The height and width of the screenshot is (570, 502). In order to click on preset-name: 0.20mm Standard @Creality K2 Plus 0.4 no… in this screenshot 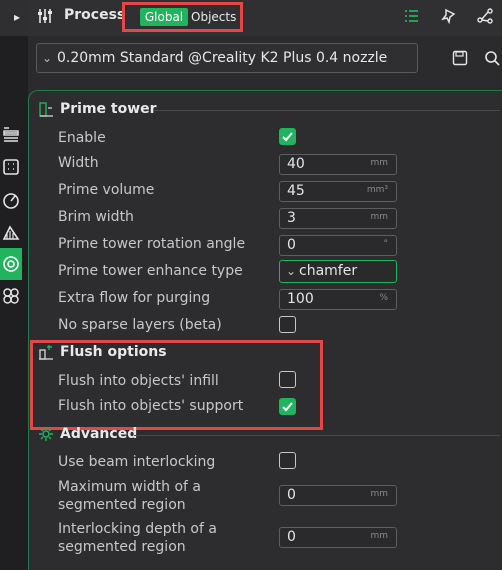, I will do `click(222, 58)`.